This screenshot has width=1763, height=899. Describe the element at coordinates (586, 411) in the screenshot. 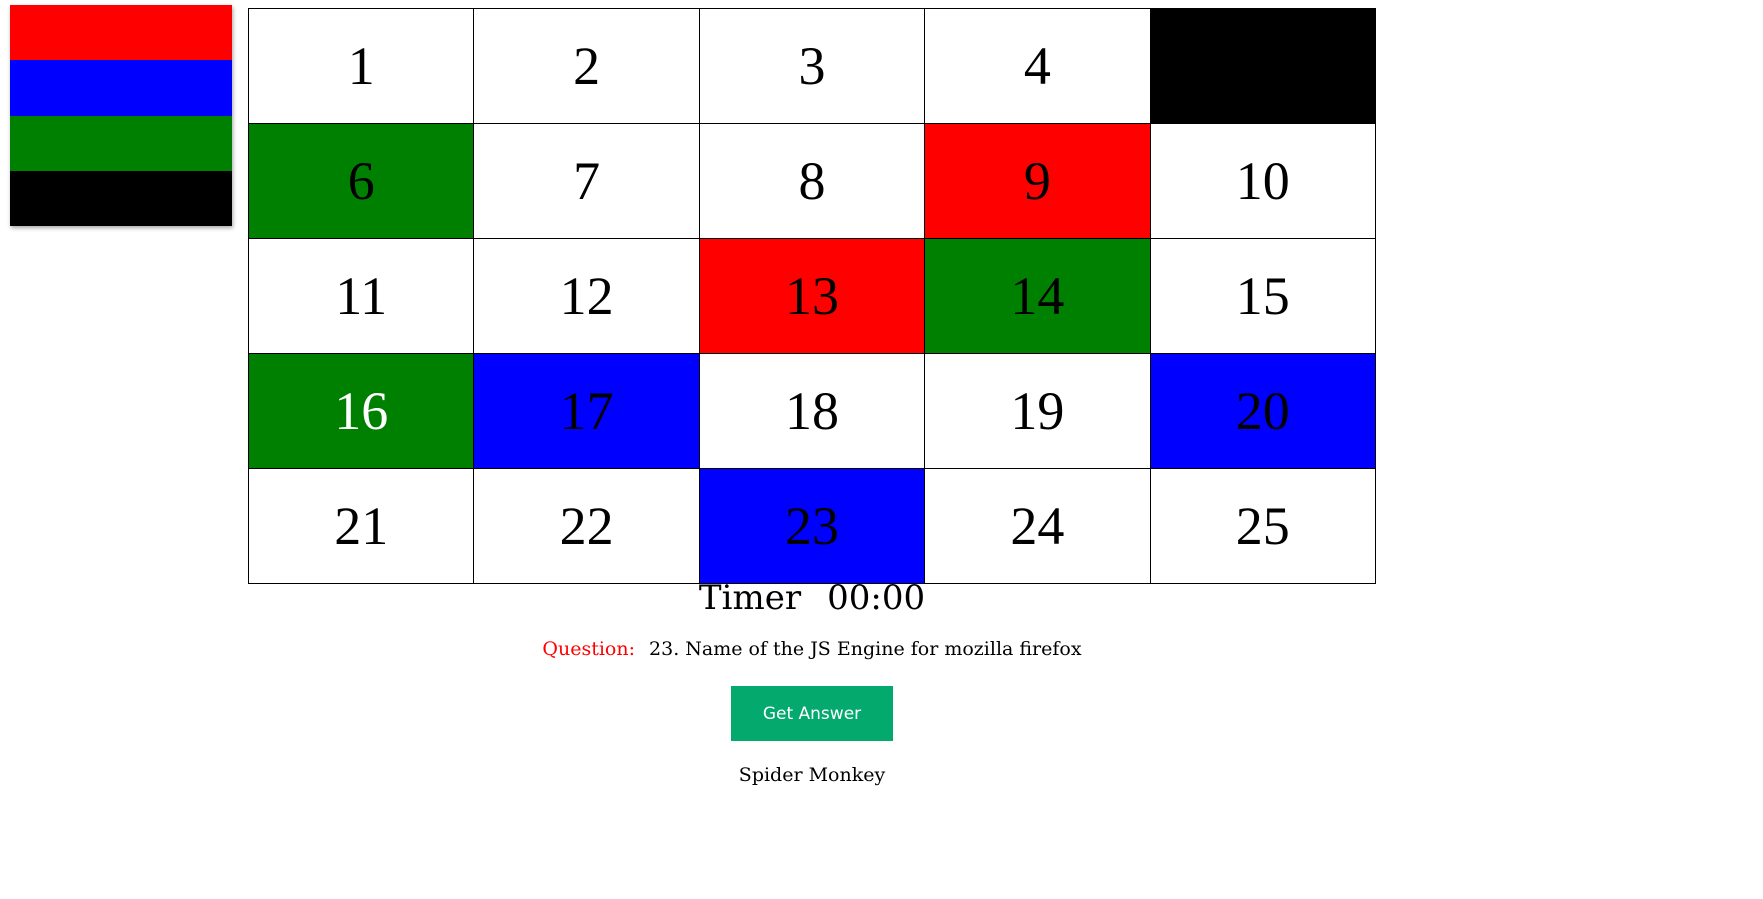

I see `board-cell: 17` at that location.